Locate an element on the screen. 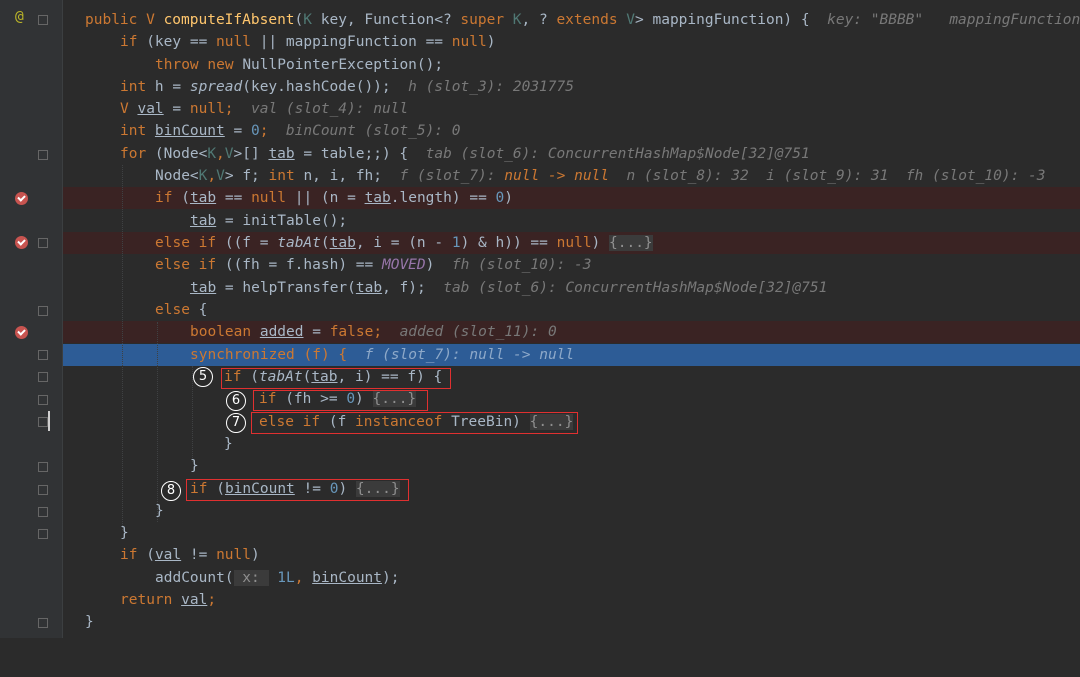 The image size is (1080, 677). folded-block: {...} is located at coordinates (631, 243).